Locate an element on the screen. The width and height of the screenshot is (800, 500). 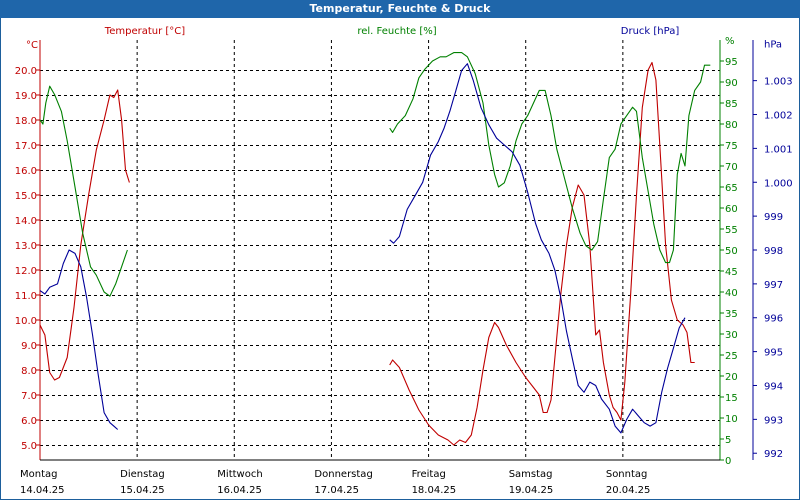
left-axis-tick-label: 12.0 is located at coordinates (26, 271).